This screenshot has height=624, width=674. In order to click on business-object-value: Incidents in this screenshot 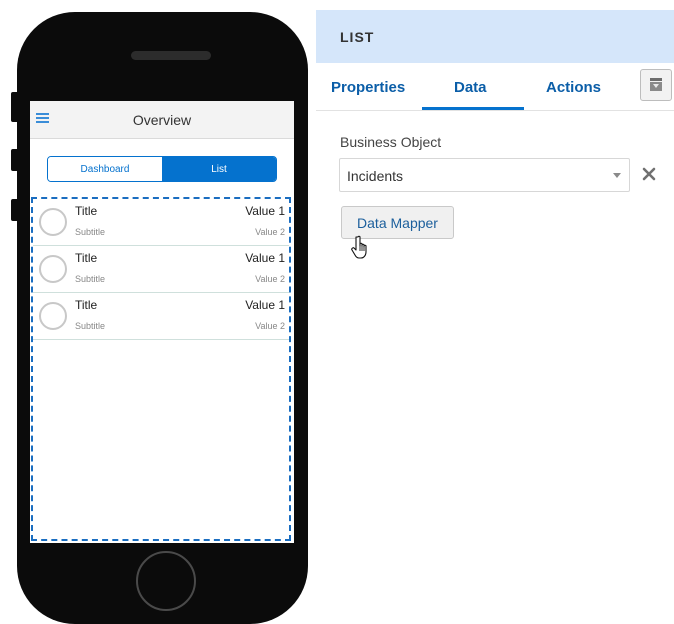, I will do `click(375, 176)`.